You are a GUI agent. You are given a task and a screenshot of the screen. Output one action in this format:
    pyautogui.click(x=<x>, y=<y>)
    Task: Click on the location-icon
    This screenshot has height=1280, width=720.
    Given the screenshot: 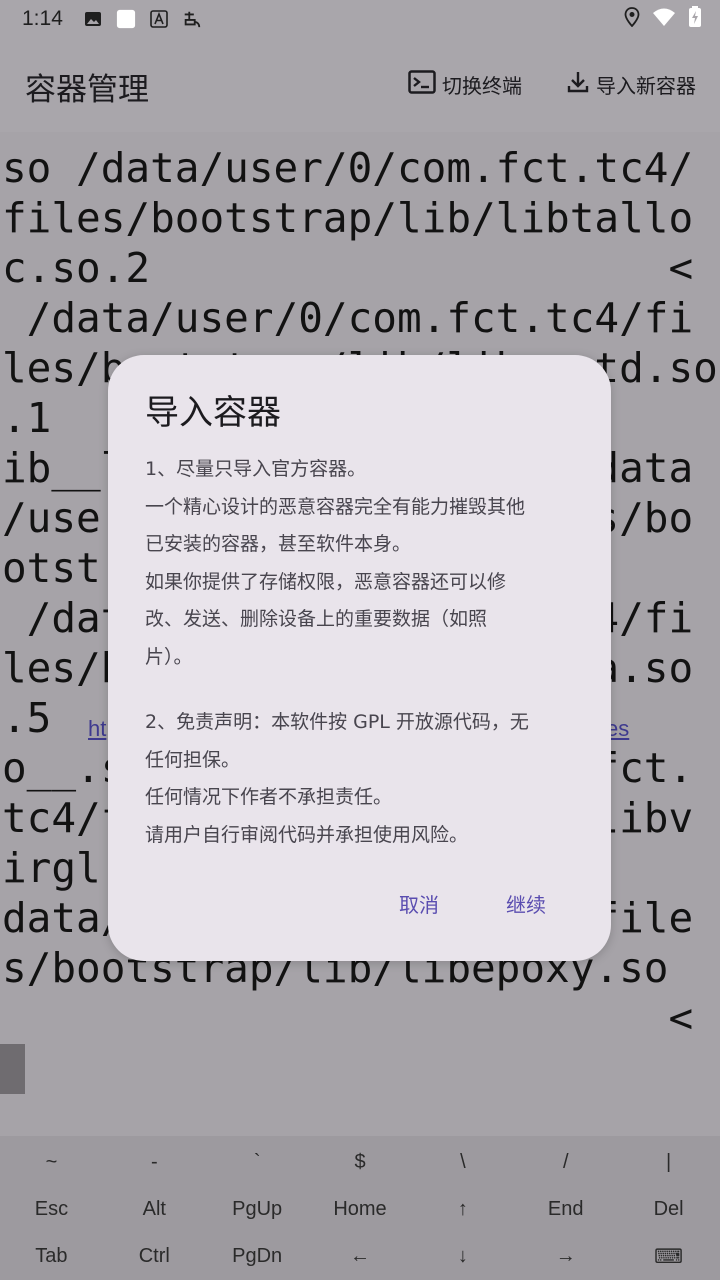 What is the action you would take?
    pyautogui.click(x=632, y=19)
    